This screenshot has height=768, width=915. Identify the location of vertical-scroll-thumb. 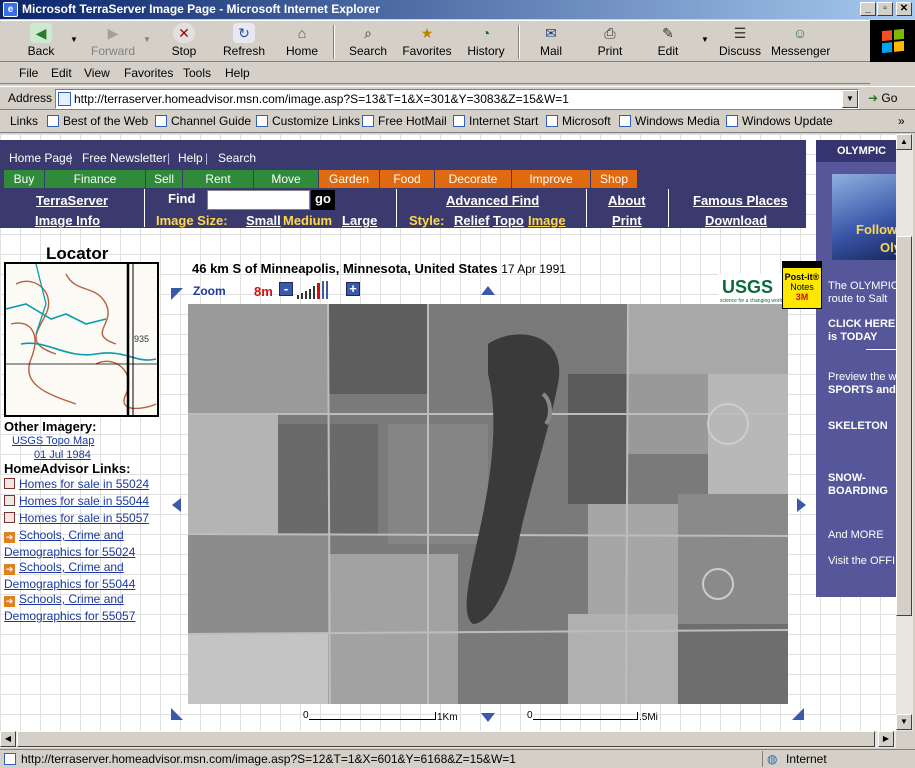
(904, 426).